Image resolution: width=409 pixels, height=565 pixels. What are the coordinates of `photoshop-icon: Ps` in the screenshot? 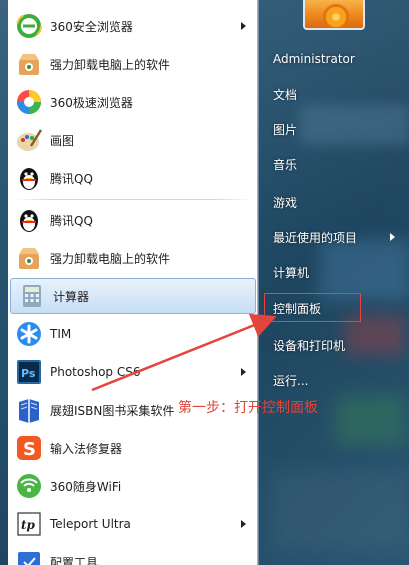 It's located at (29, 372).